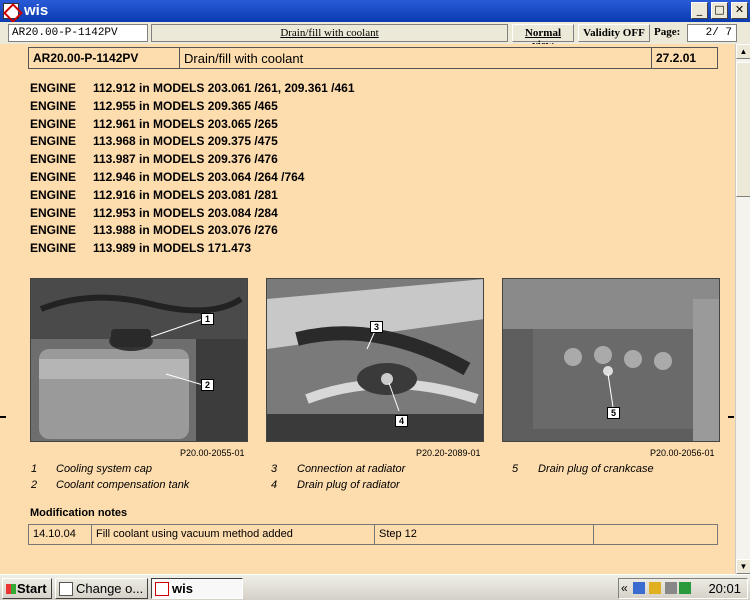 This screenshot has width=750, height=600. I want to click on engine-row: ENGINE 112.955 in MODELS 209.365 /465, so click(192, 108).